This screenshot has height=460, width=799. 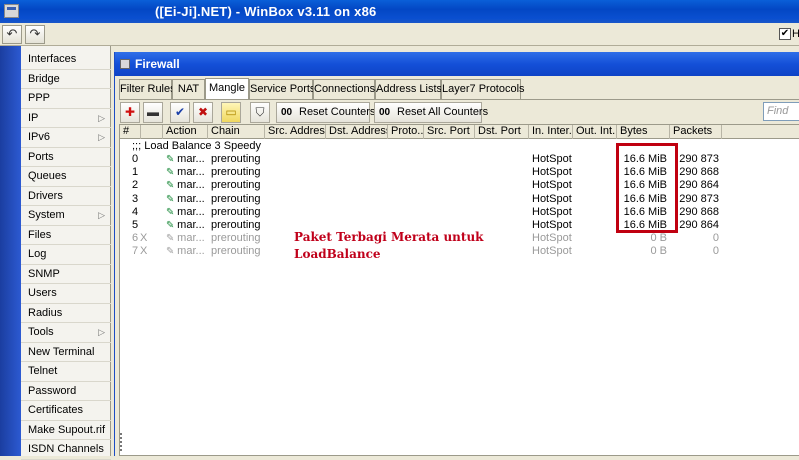 What do you see at coordinates (785, 34) in the screenshot?
I see `hide-passwords-checkbox: ✔` at bounding box center [785, 34].